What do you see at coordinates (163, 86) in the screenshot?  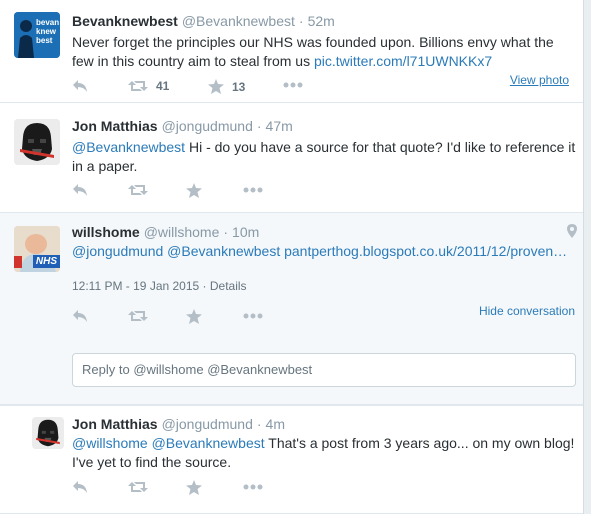 I see `retweet-count: 41` at bounding box center [163, 86].